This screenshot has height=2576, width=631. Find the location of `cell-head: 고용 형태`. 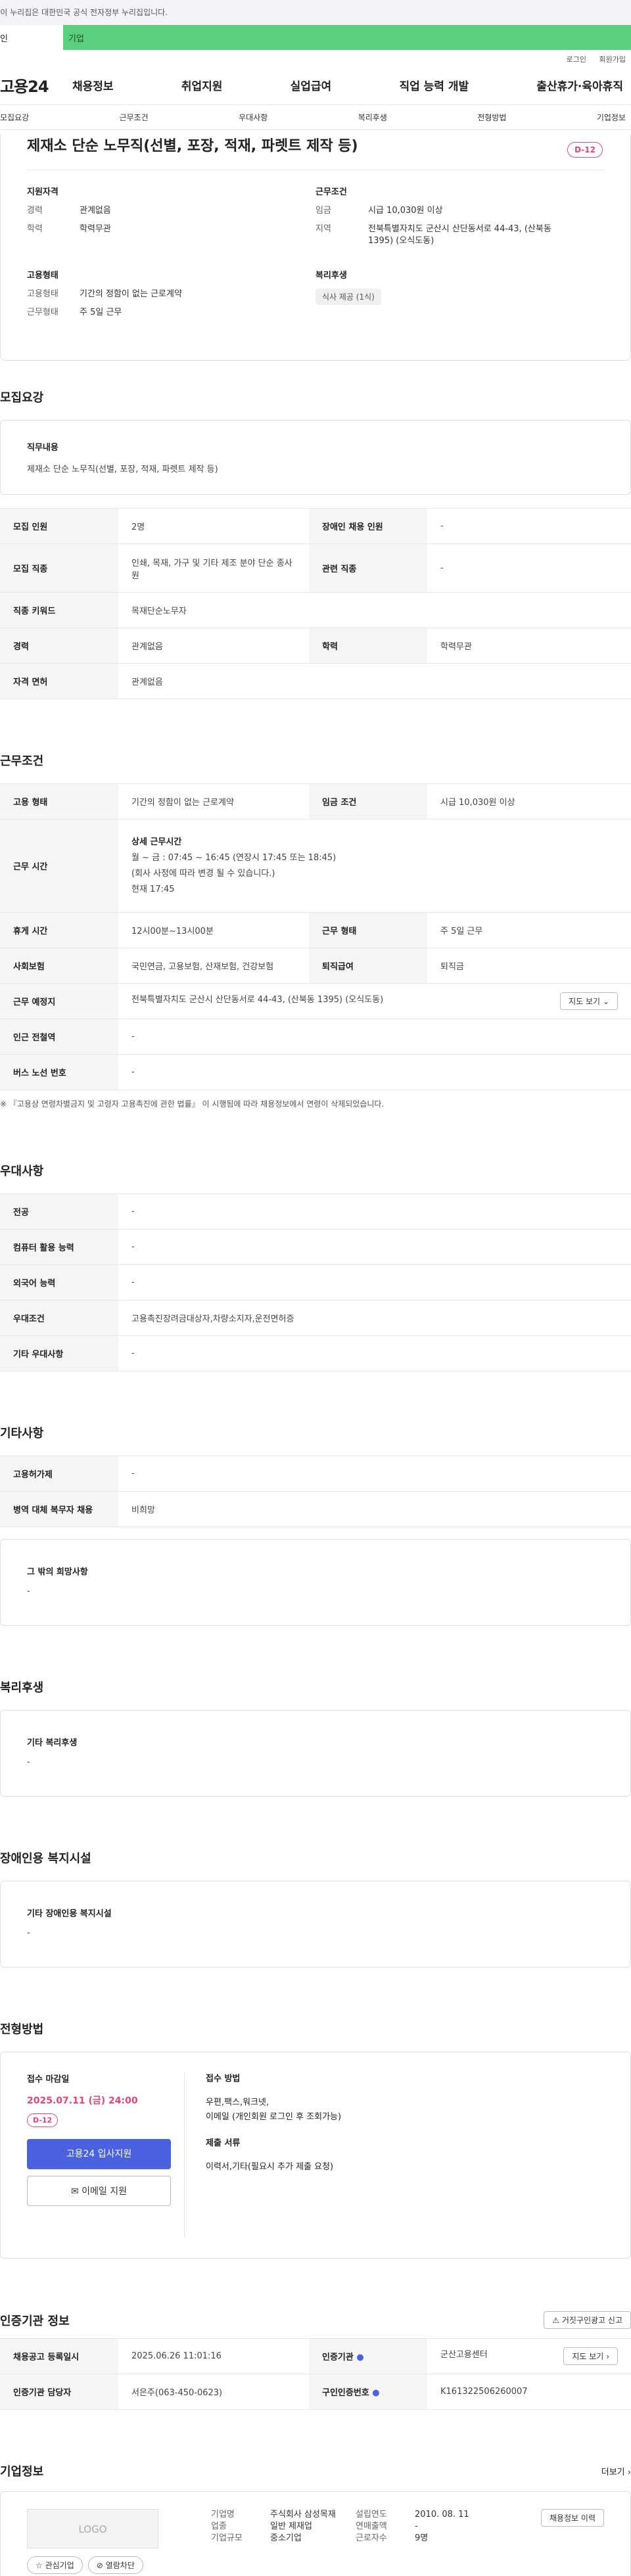

cell-head: 고용 형태 is located at coordinates (59, 801).